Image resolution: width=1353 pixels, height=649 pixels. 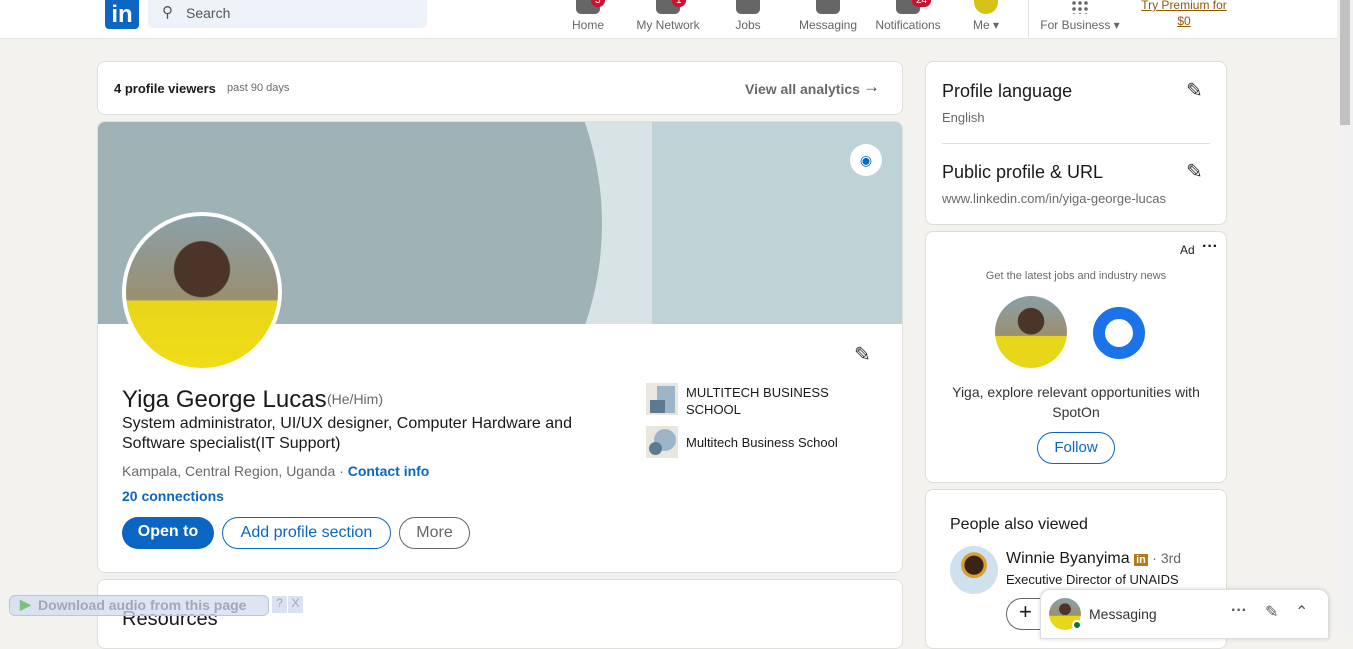 What do you see at coordinates (1076, 448) in the screenshot?
I see `follow-button: Follow` at bounding box center [1076, 448].